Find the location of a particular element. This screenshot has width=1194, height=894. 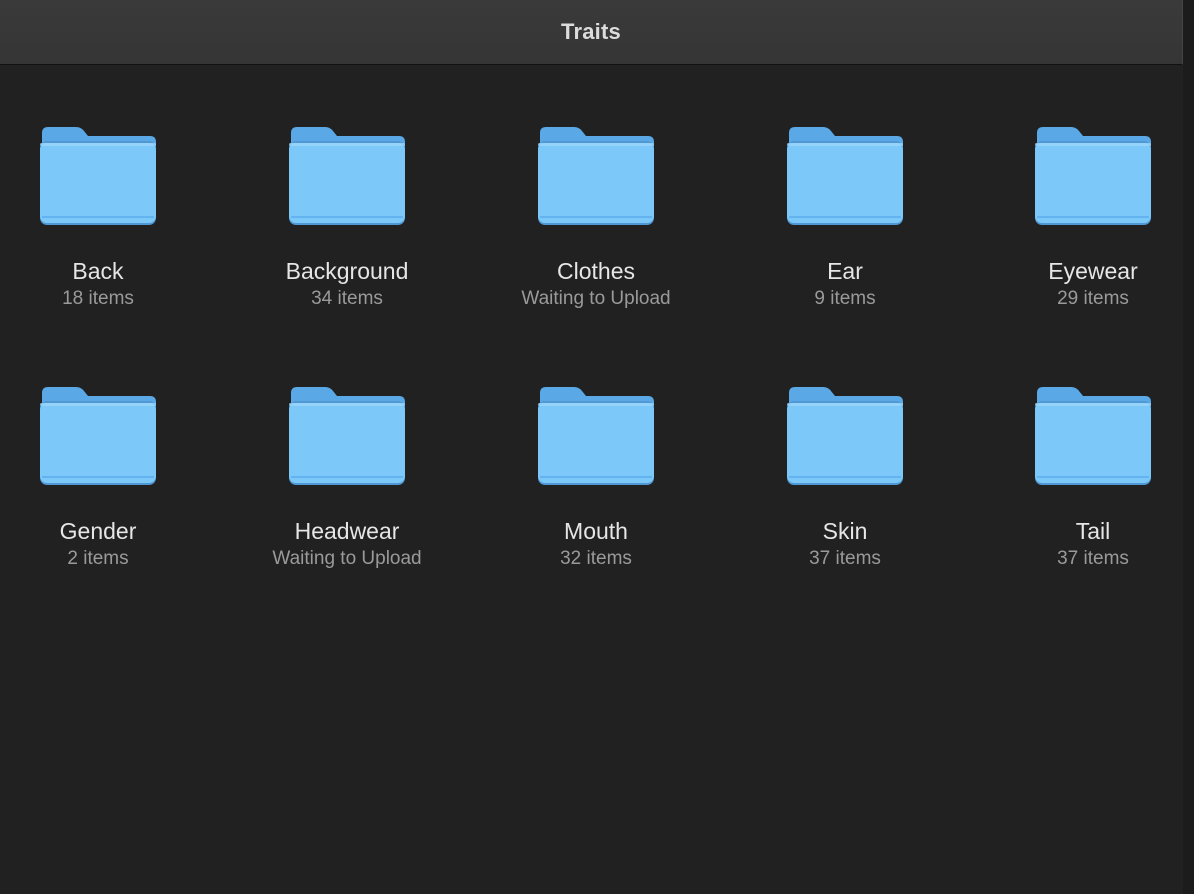

folder-name: Gender is located at coordinates (98, 531).